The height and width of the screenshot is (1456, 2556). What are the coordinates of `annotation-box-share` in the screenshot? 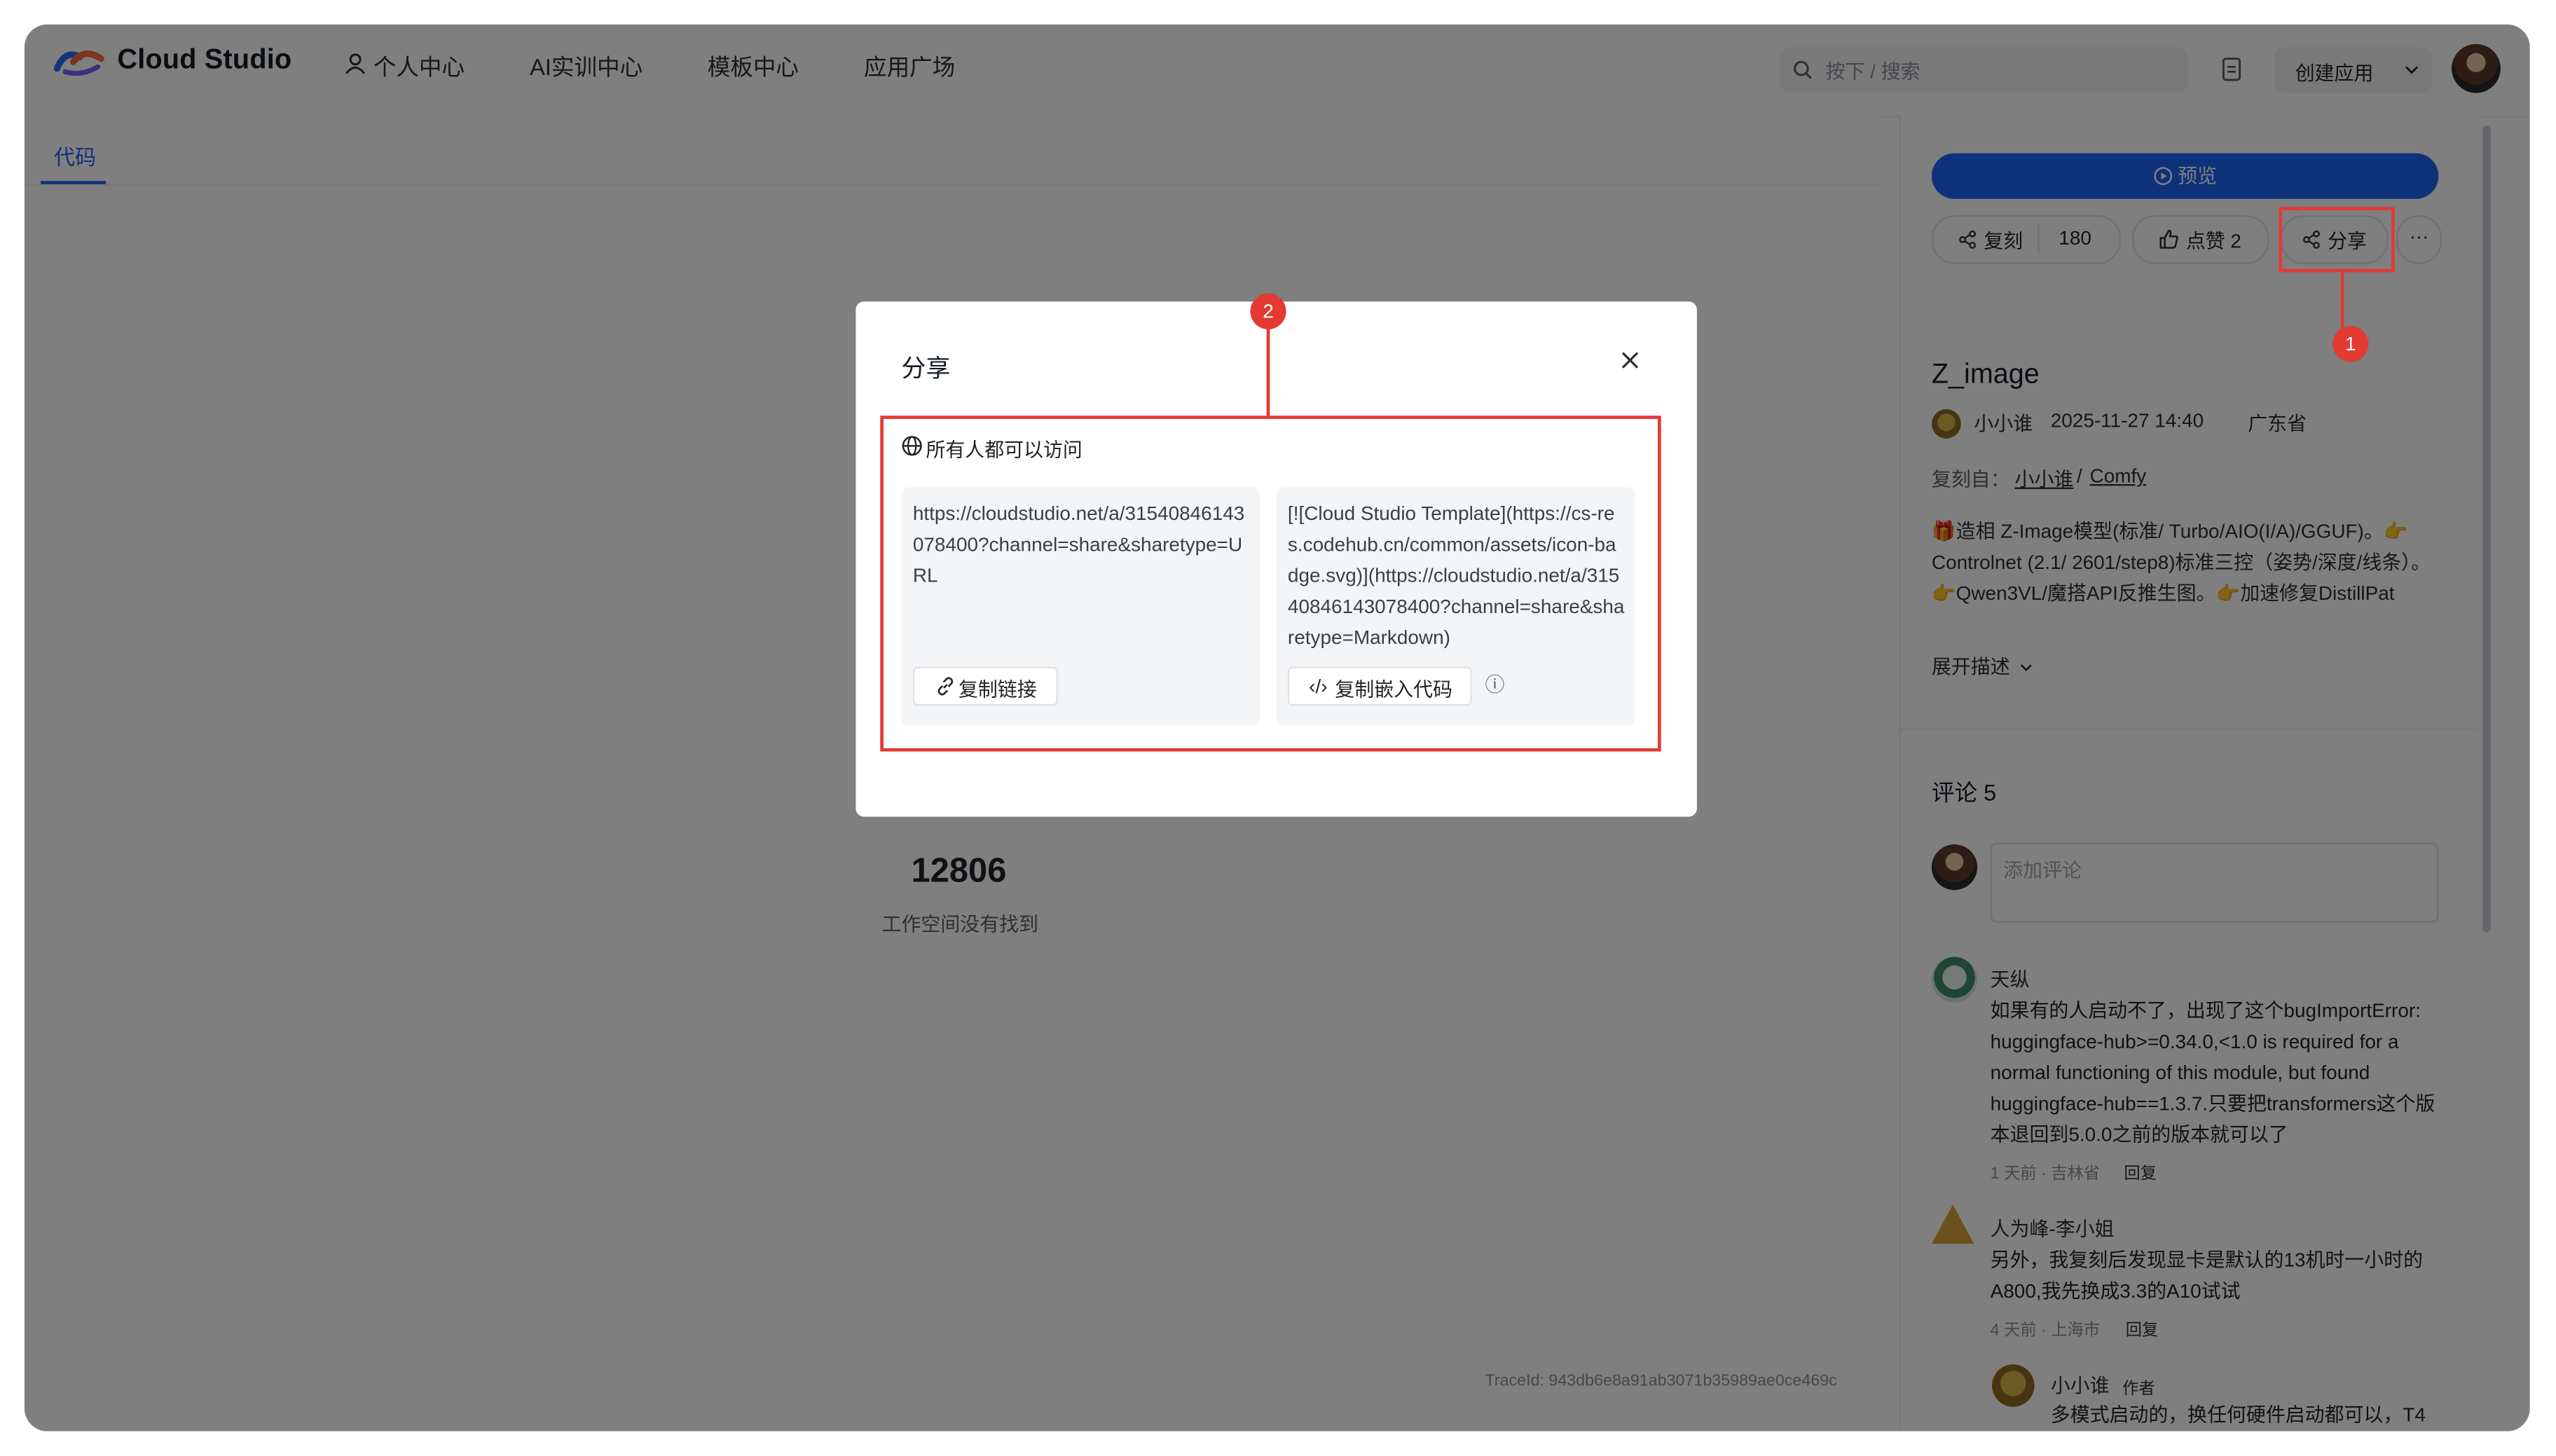 It's located at (2337, 240).